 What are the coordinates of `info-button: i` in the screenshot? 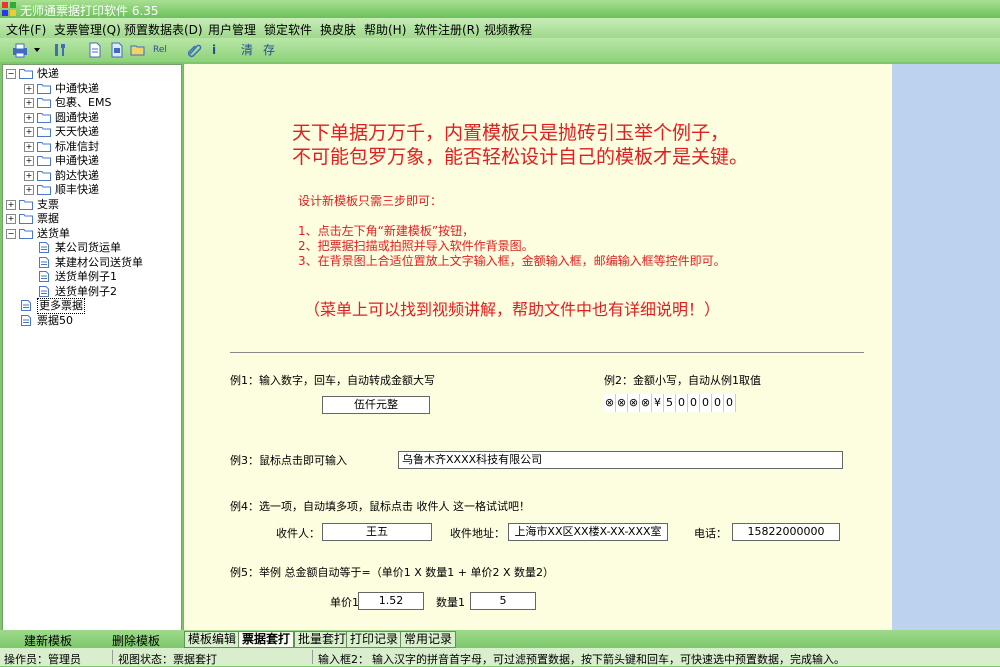 It's located at (214, 50).